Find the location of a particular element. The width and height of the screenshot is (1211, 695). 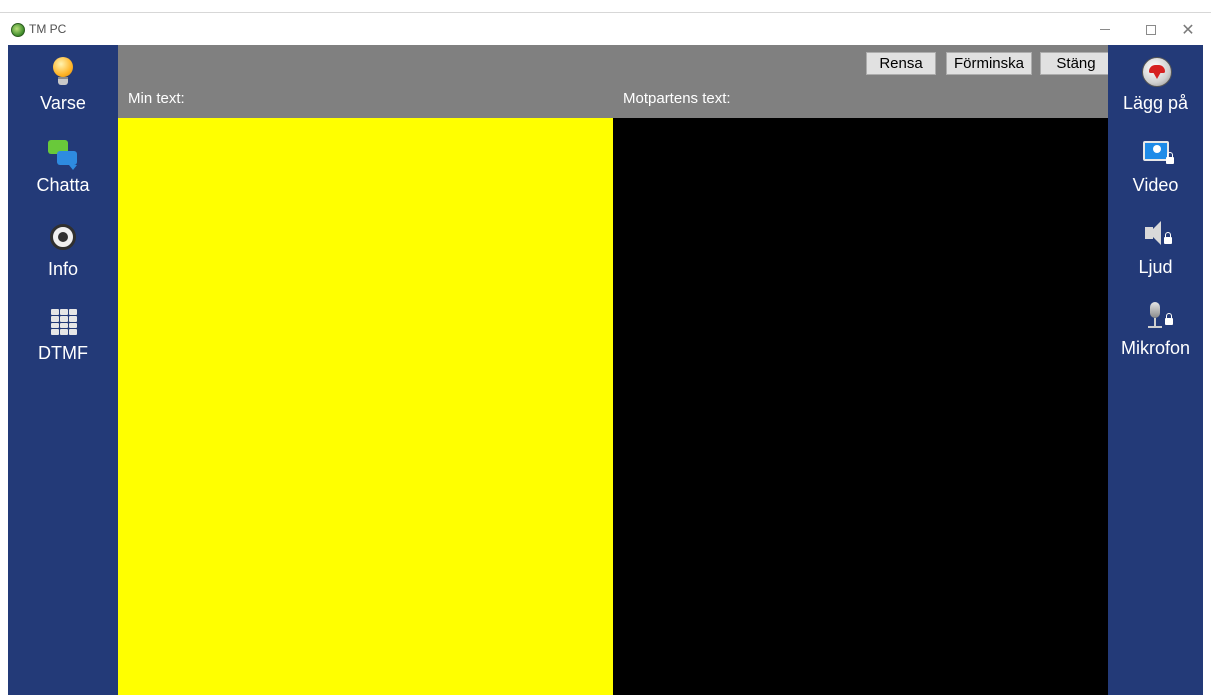

sidebar-item-chatta: Chatta is located at coordinates (63, 166).